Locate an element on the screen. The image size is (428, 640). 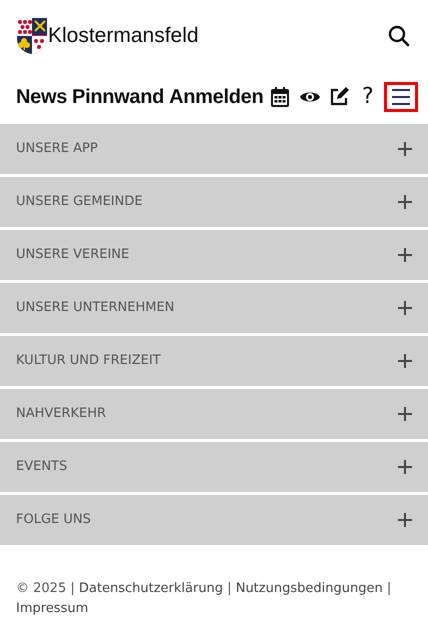
coat-of-arms-logo is located at coordinates (32, 36).